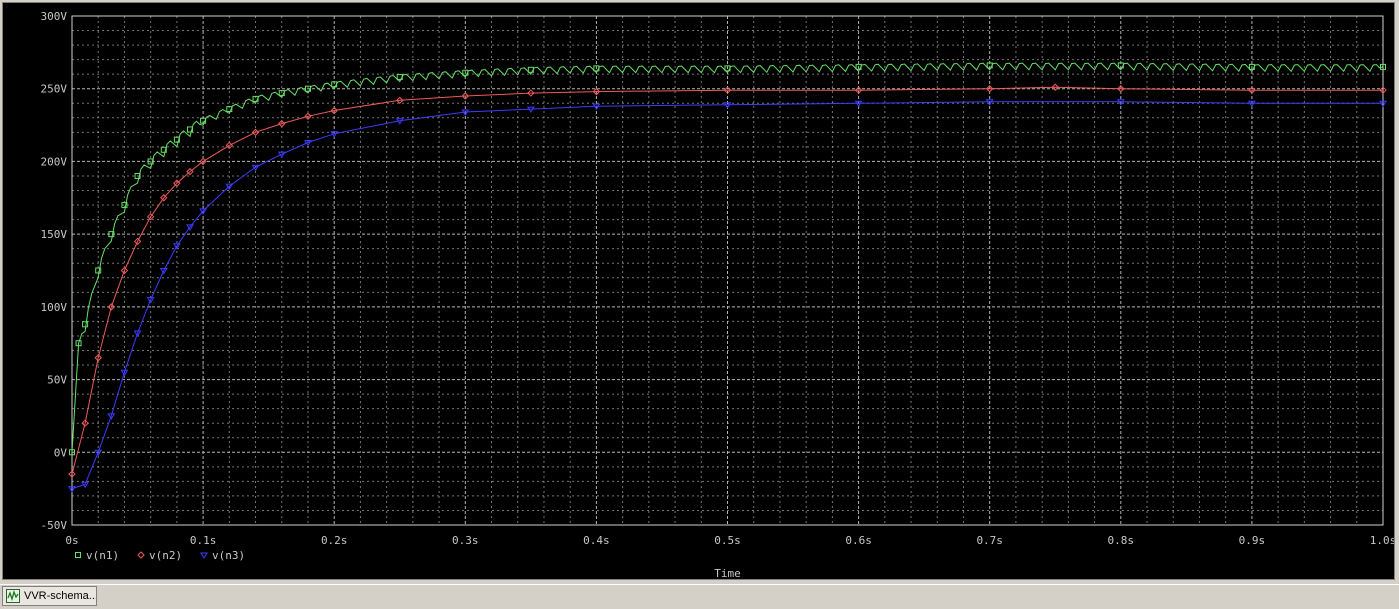  Describe the element at coordinates (727, 573) in the screenshot. I see `x-axis-label: Time` at that location.